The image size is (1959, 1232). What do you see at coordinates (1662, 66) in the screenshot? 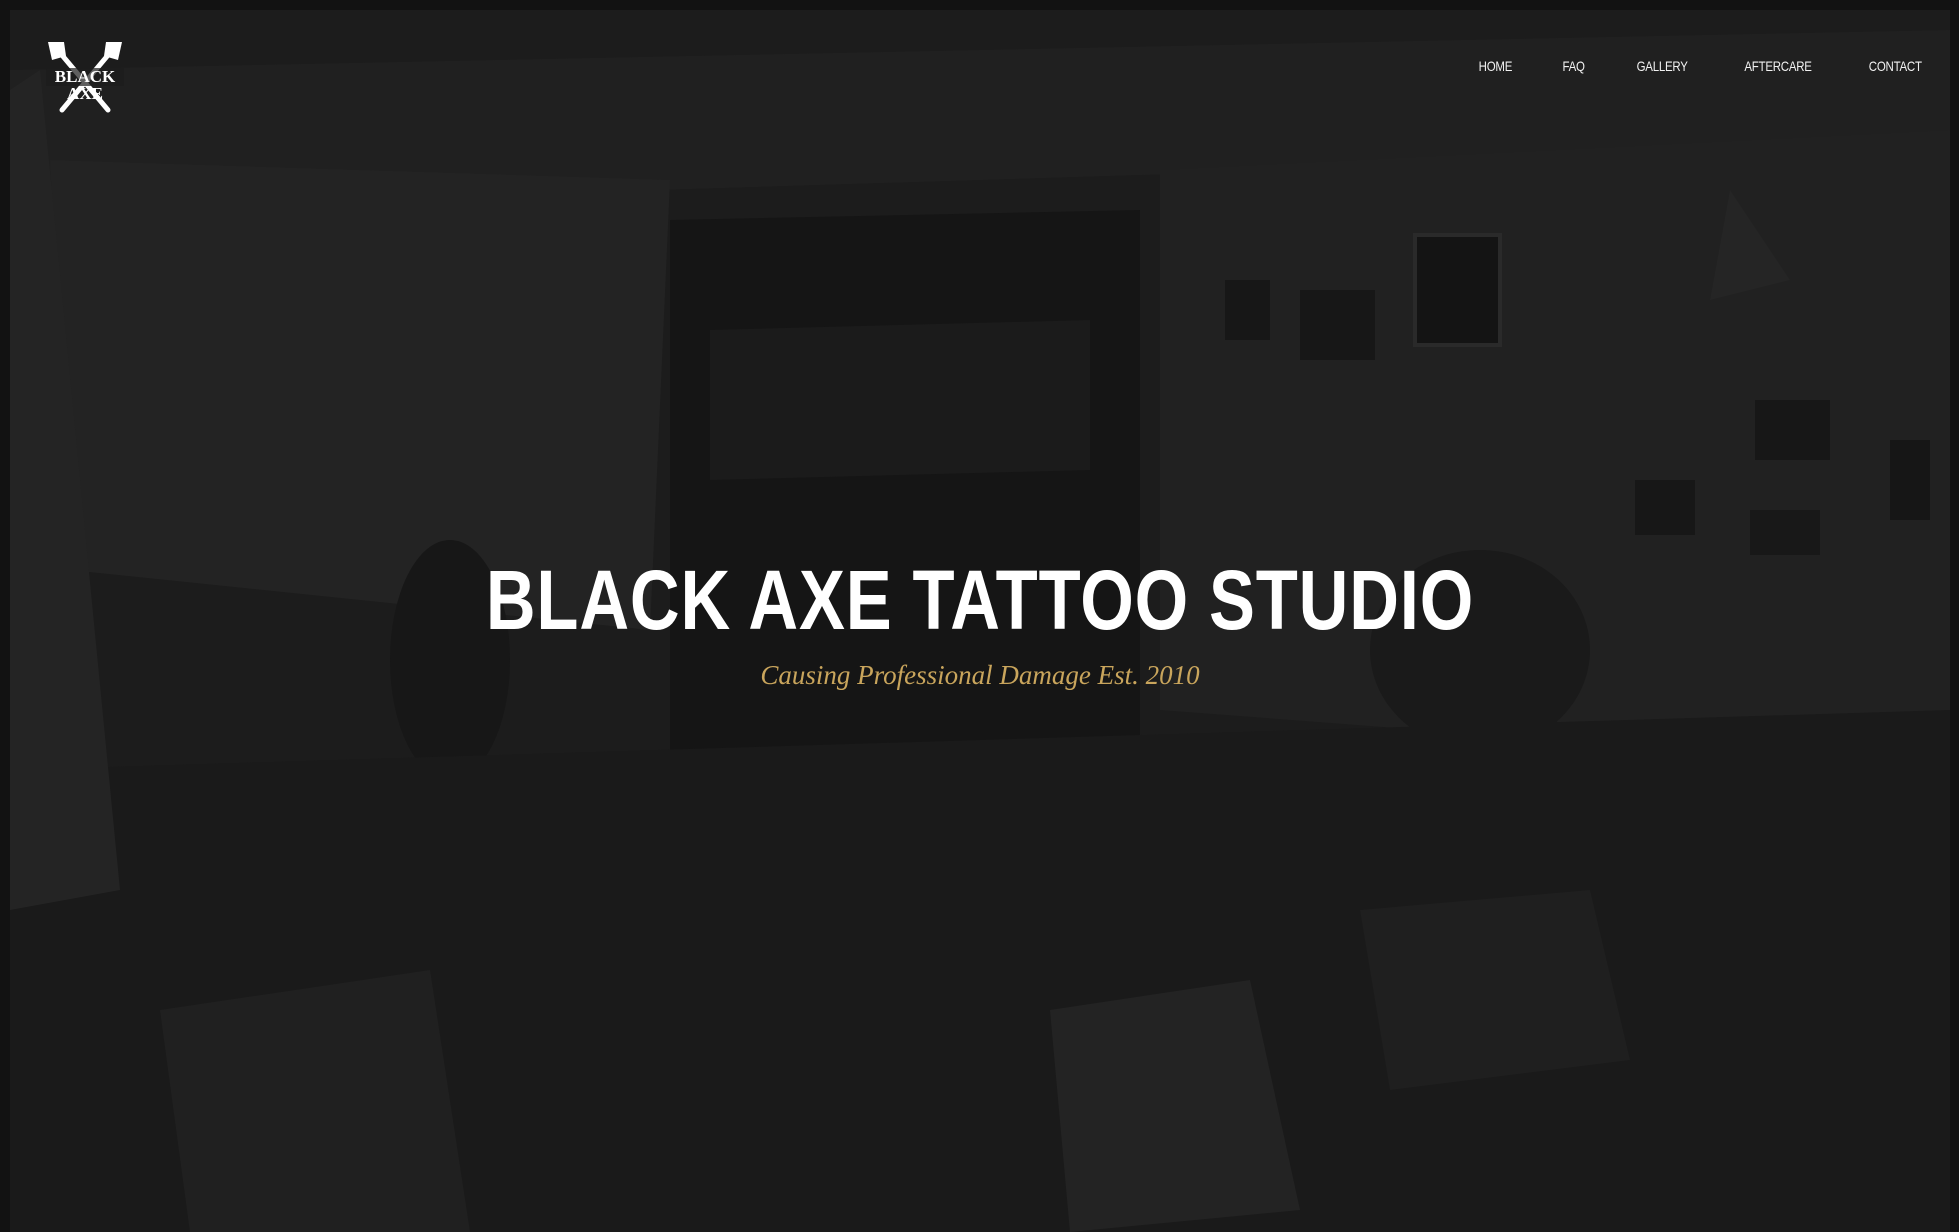
I see `nav-item-gallery: GALLERY` at bounding box center [1662, 66].